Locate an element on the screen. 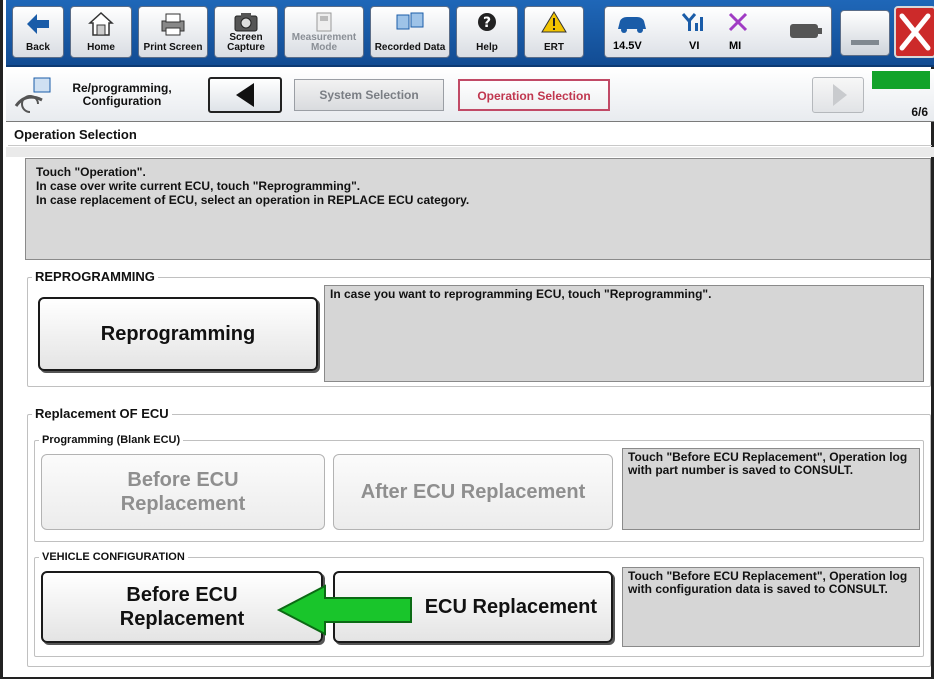 The image size is (934, 679). breadcrumb-operation-selection: Operation Selection is located at coordinates (534, 95).